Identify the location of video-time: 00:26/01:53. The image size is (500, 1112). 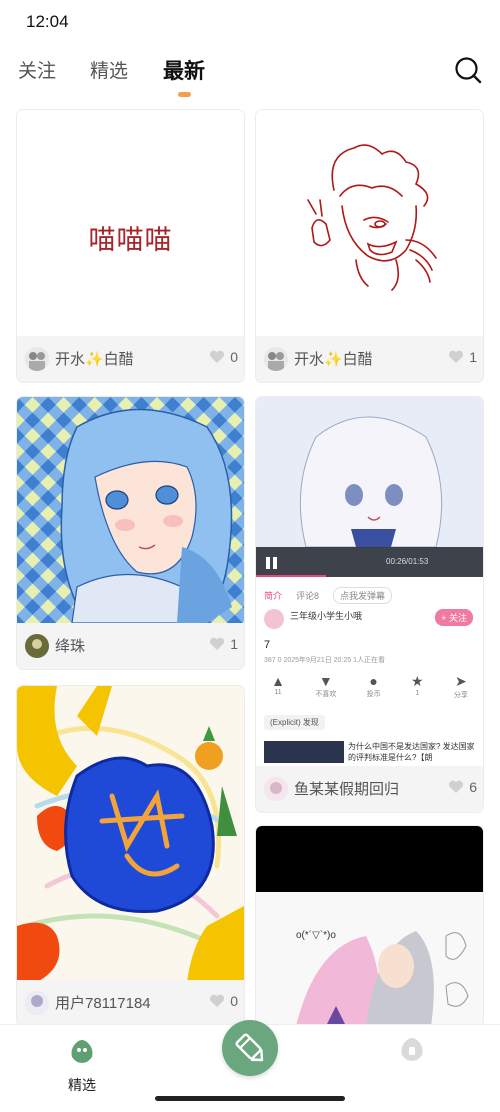
(407, 561).